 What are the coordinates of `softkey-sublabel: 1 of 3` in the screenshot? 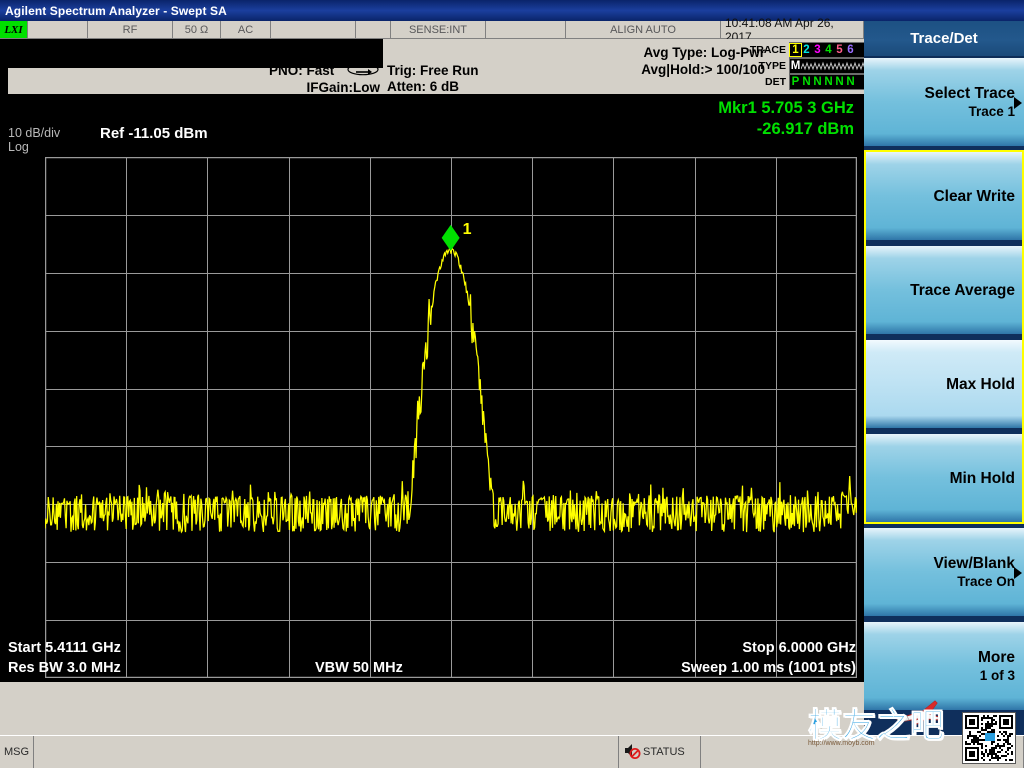 It's located at (997, 675).